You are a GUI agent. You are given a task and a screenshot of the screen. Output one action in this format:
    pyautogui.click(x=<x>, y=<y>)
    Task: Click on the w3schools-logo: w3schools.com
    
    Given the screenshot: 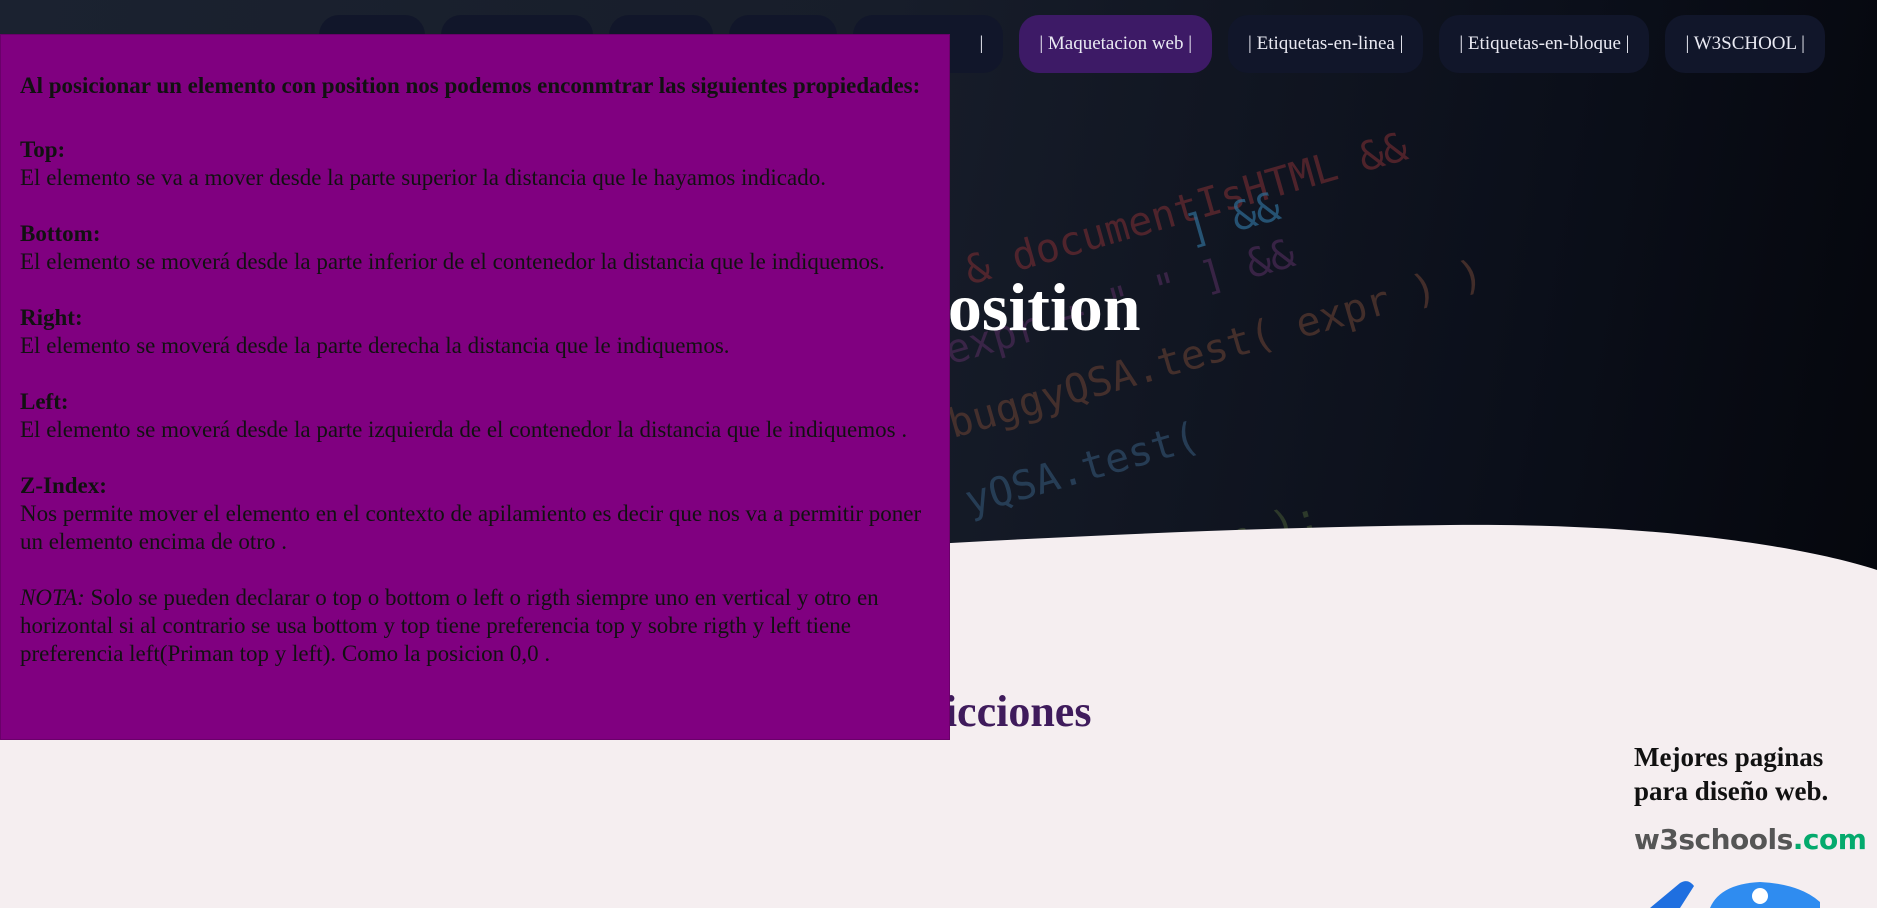 What is the action you would take?
    pyautogui.click(x=1750, y=839)
    